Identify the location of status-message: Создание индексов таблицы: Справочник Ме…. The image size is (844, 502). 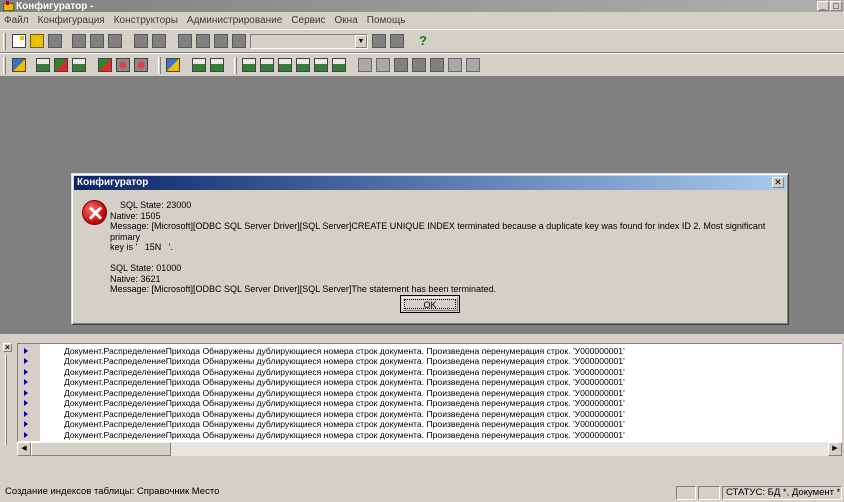
(112, 491).